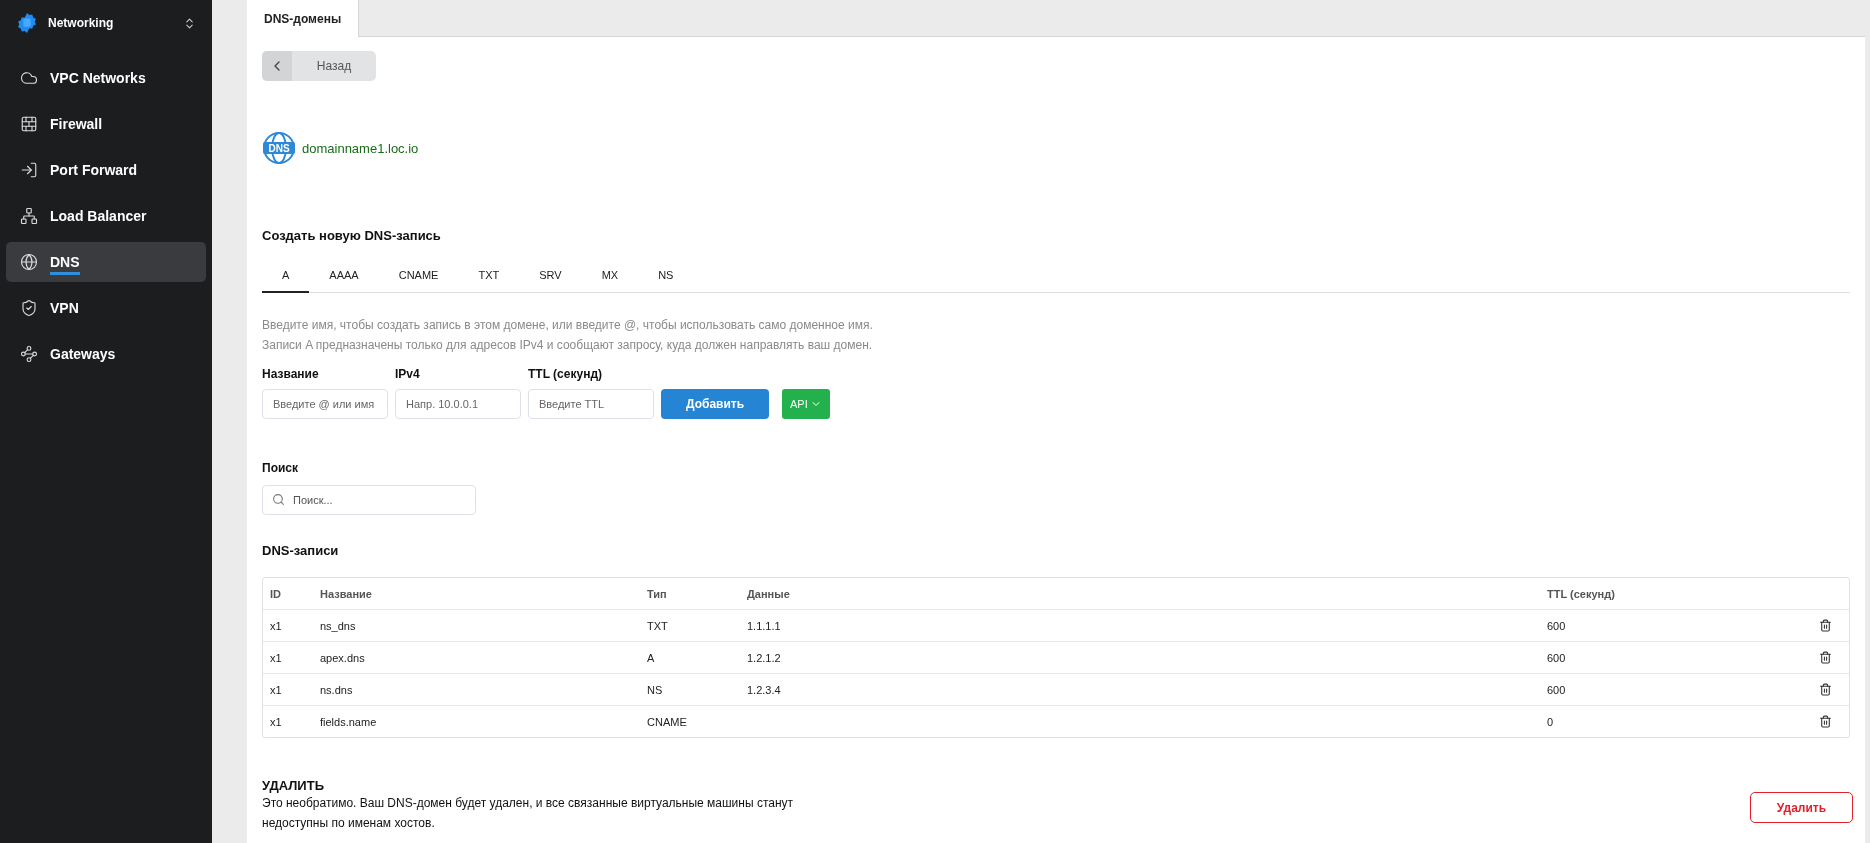  What do you see at coordinates (29, 124) in the screenshot?
I see `brick-wall-icon` at bounding box center [29, 124].